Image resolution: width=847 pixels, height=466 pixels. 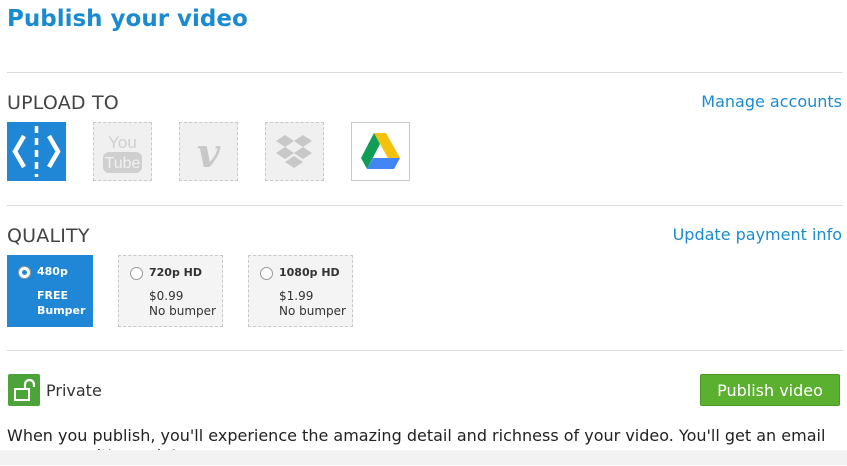 What do you see at coordinates (53, 295) in the screenshot?
I see `quality-price: FREE` at bounding box center [53, 295].